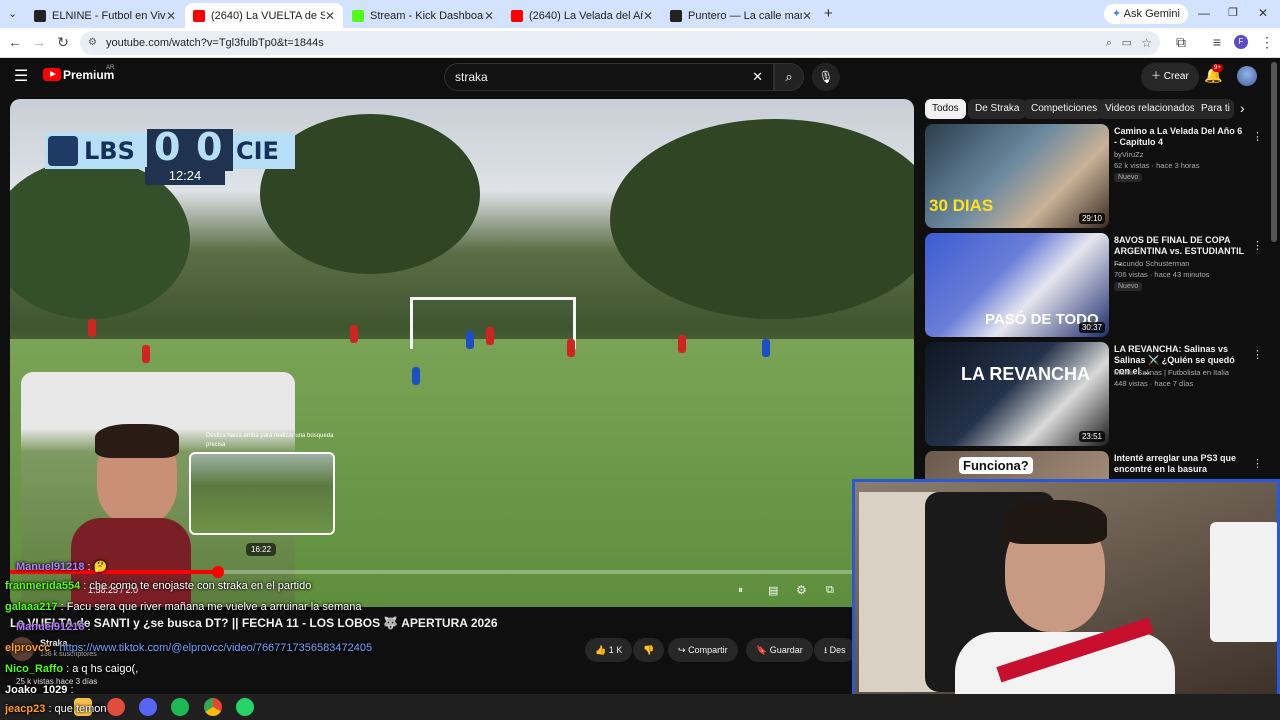 Image resolution: width=1280 pixels, height=720 pixels. Describe the element at coordinates (682, 650) in the screenshot. I see `share-icon: ↪` at that location.